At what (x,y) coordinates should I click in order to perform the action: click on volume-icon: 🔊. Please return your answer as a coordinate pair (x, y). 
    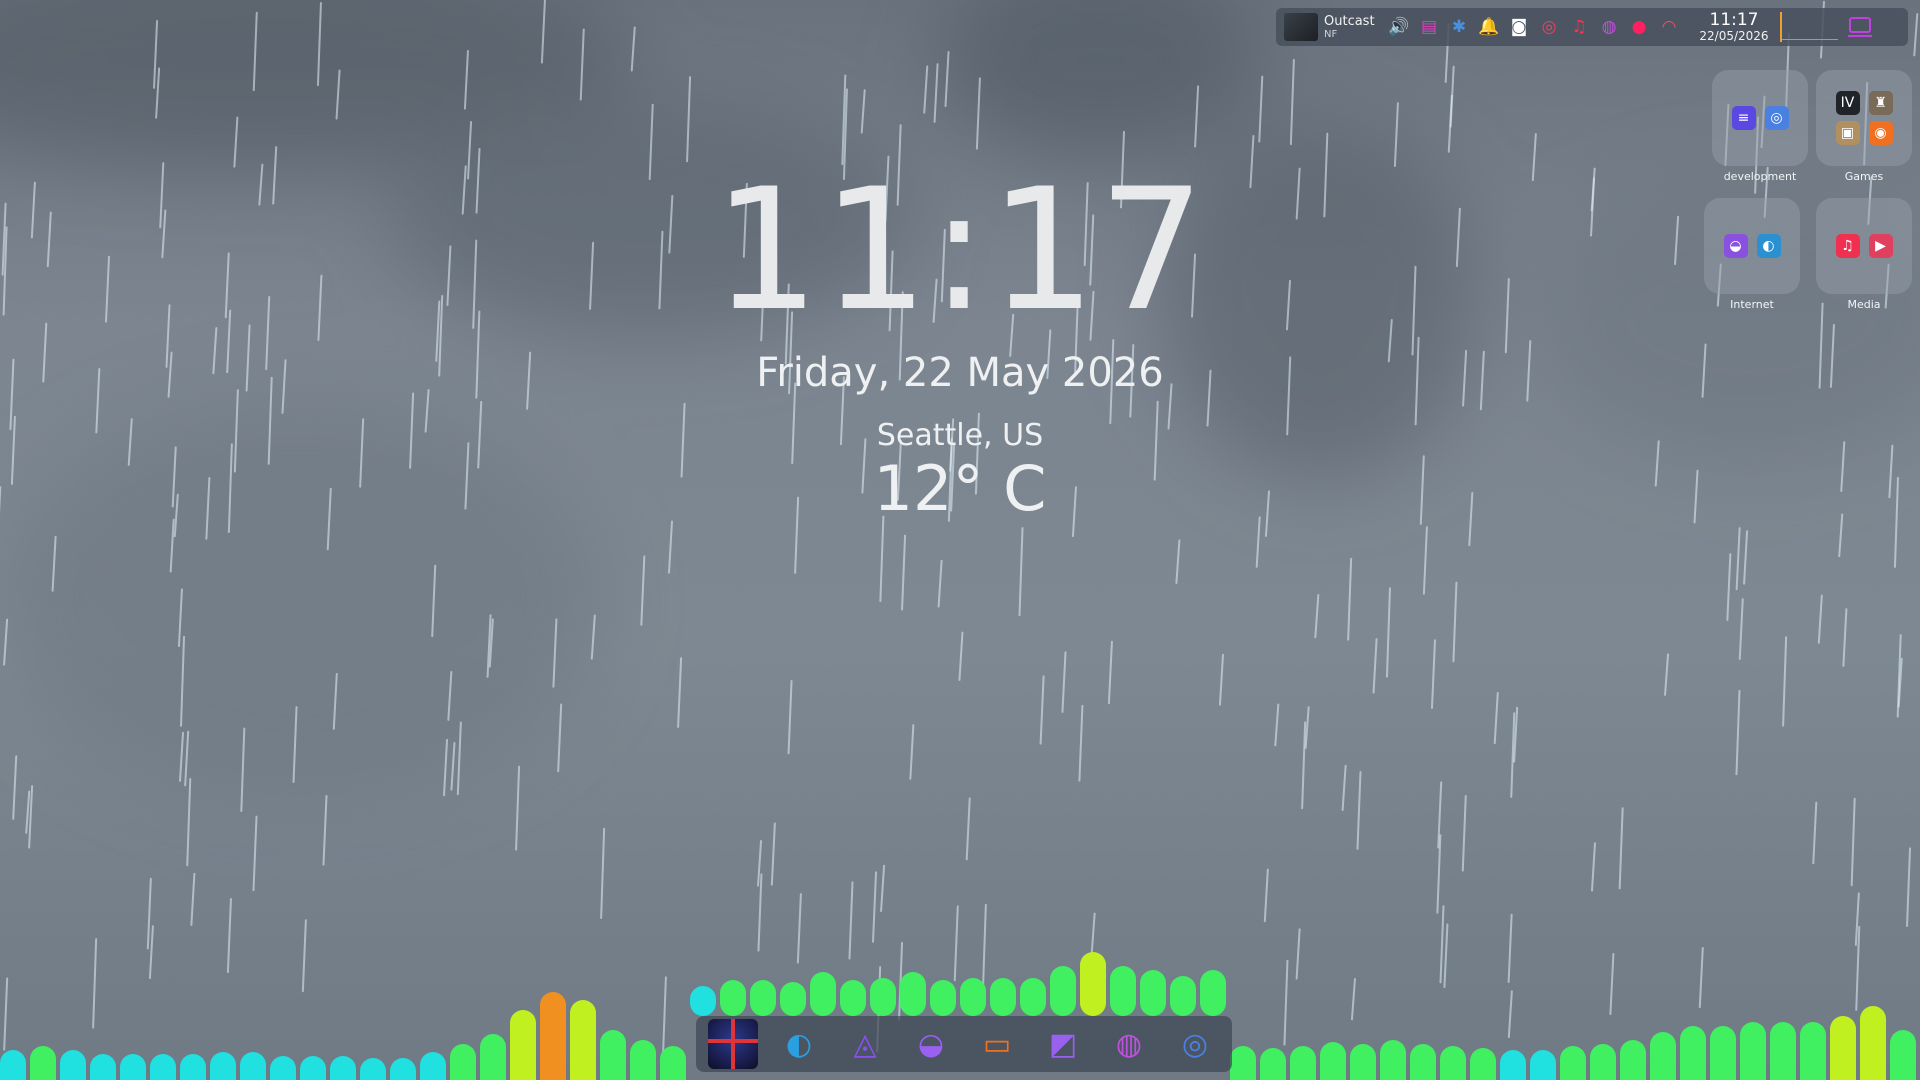
    Looking at the image, I should click on (1399, 27).